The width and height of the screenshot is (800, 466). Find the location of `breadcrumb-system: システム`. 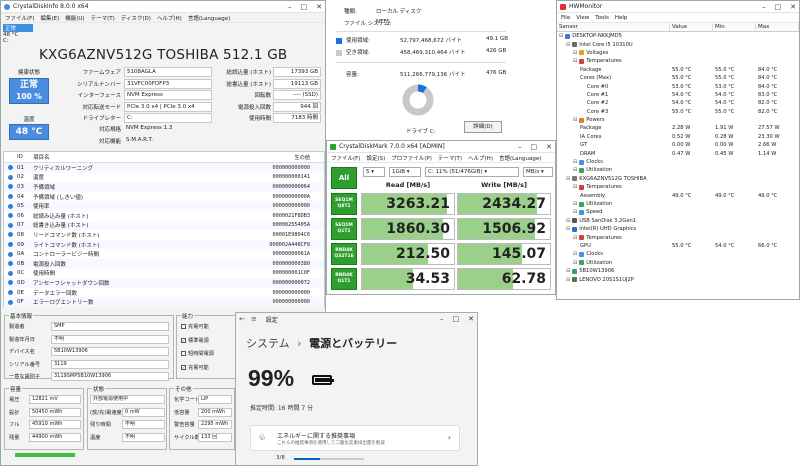

breadcrumb-system: システム is located at coordinates (268, 343).